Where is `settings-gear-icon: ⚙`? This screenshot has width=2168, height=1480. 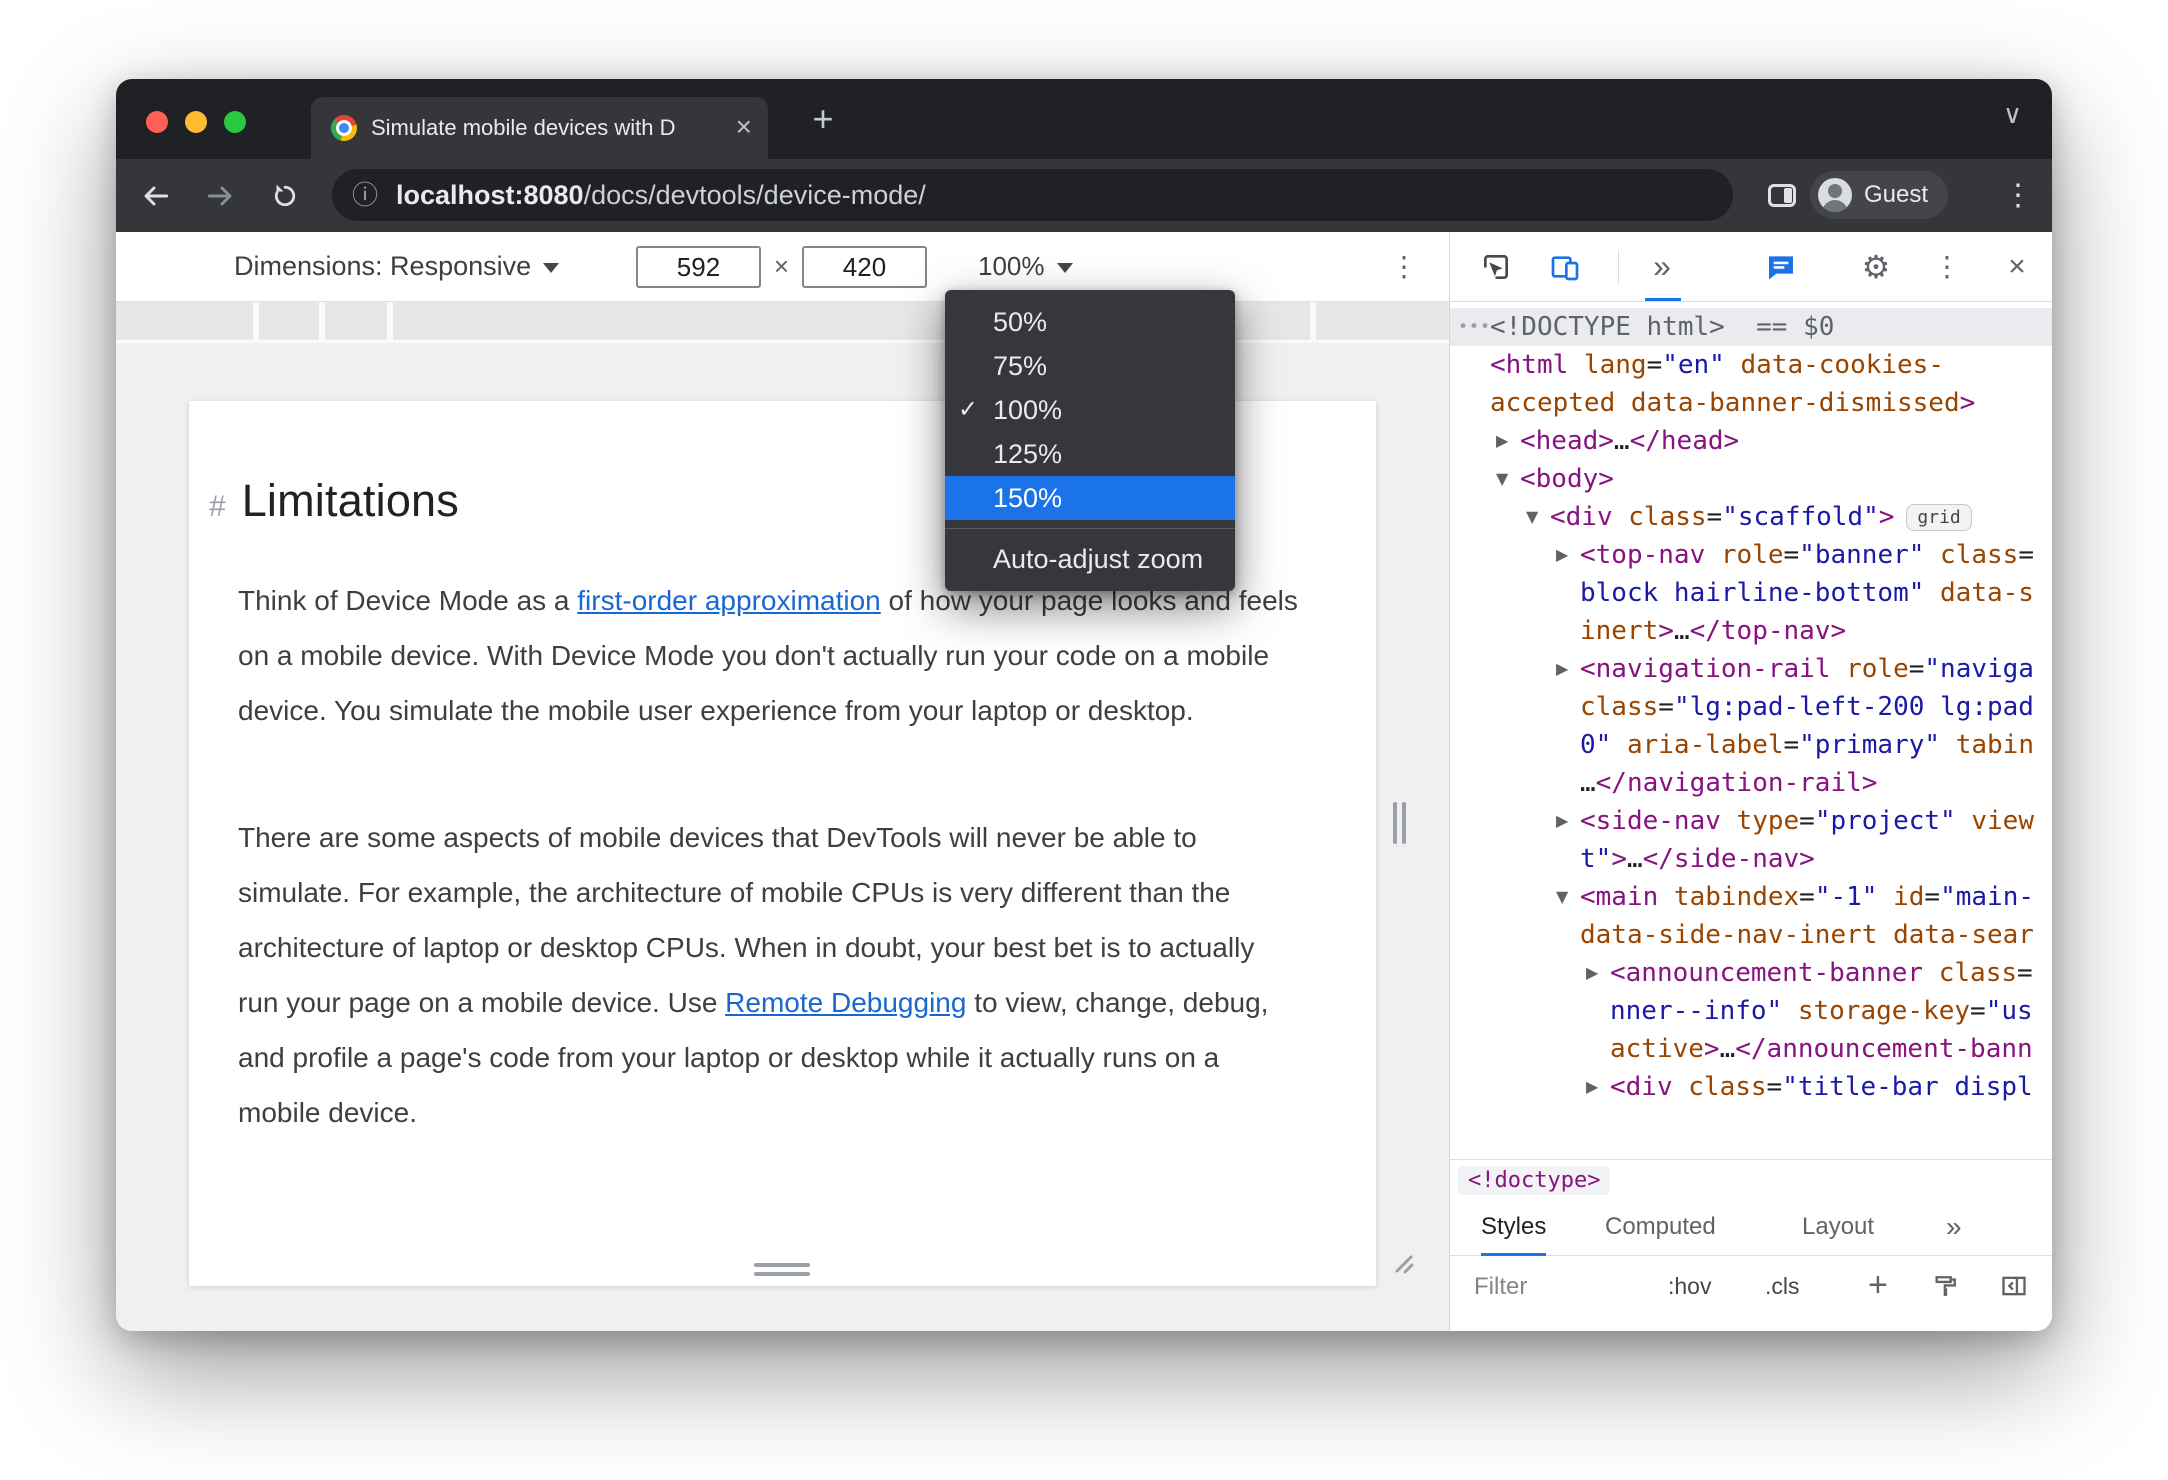 settings-gear-icon: ⚙ is located at coordinates (1876, 266).